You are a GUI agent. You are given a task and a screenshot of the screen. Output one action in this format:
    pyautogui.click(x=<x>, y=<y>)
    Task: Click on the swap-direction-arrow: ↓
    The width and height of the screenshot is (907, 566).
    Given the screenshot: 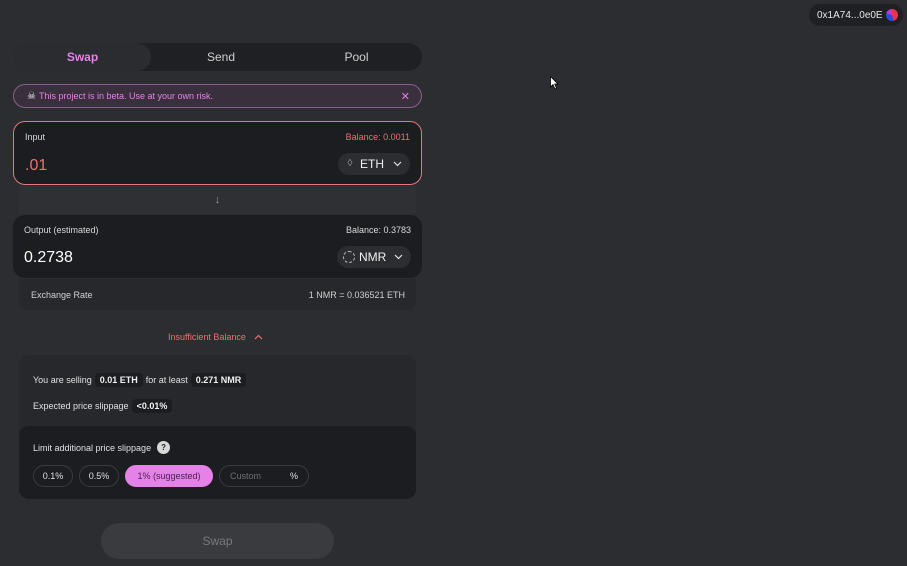 What is the action you would take?
    pyautogui.click(x=217, y=200)
    